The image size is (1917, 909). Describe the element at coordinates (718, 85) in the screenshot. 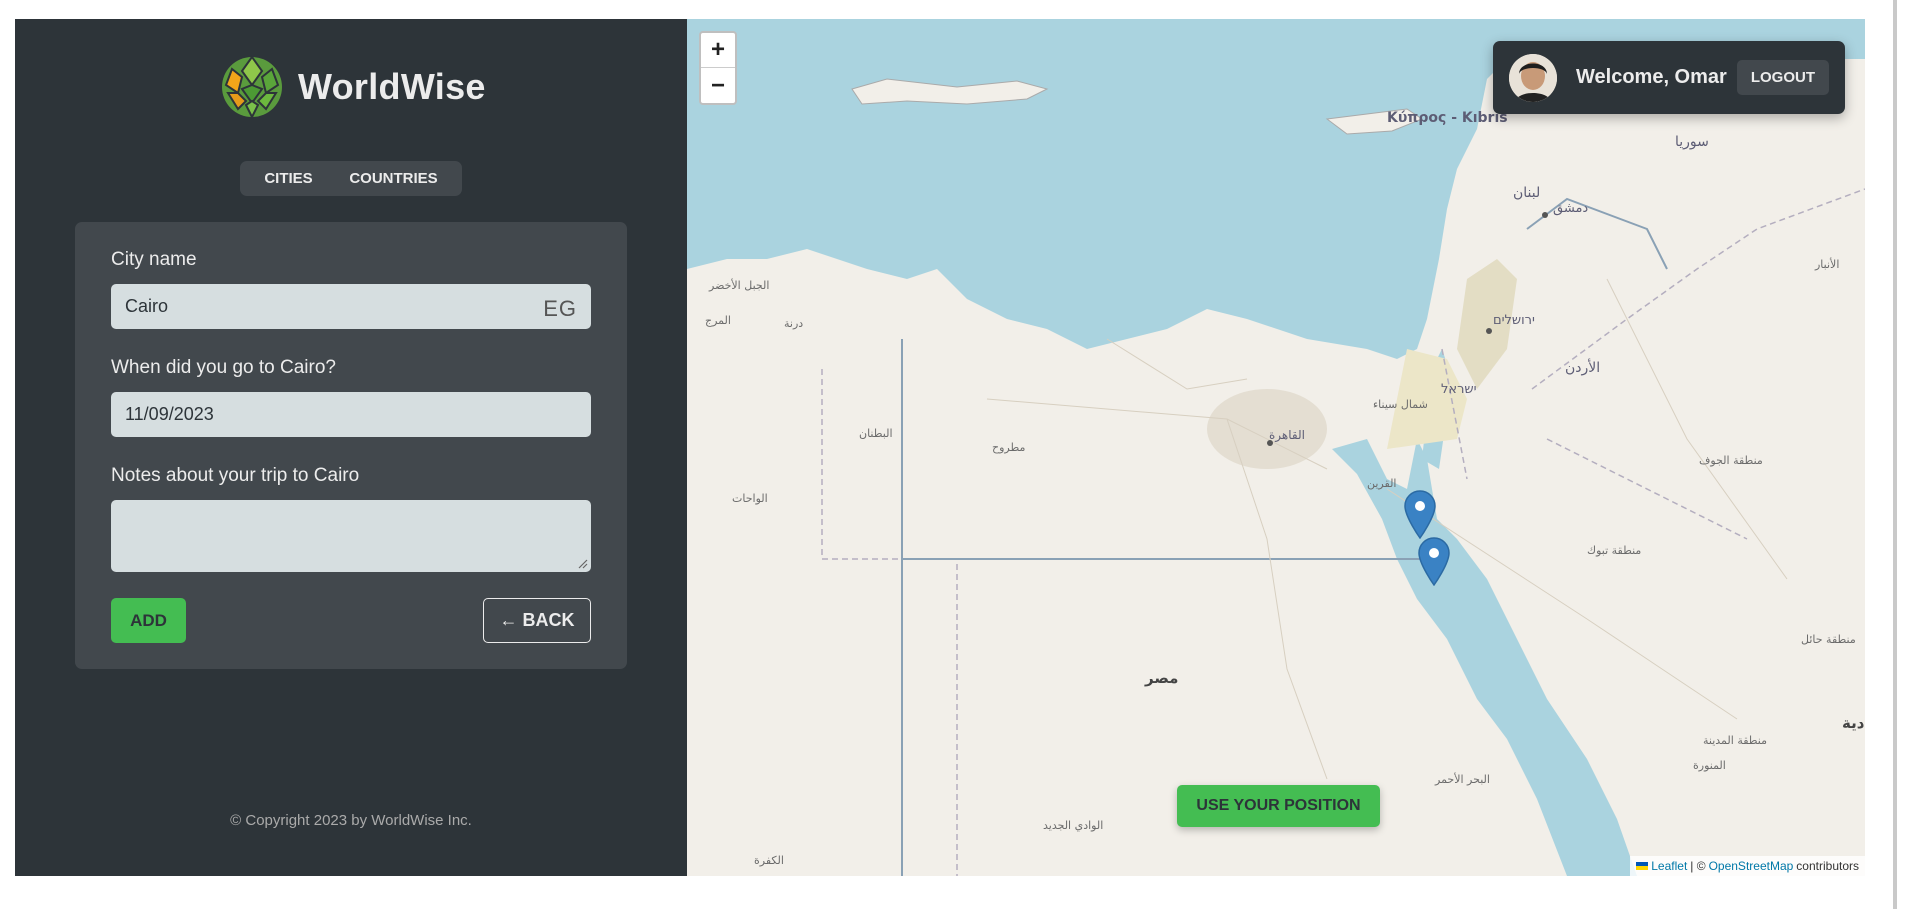

I see `zoom-out-button: −` at that location.